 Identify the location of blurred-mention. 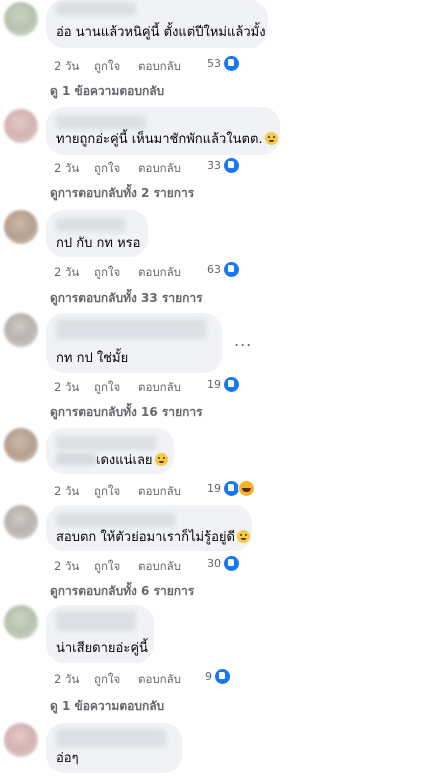
(76, 459).